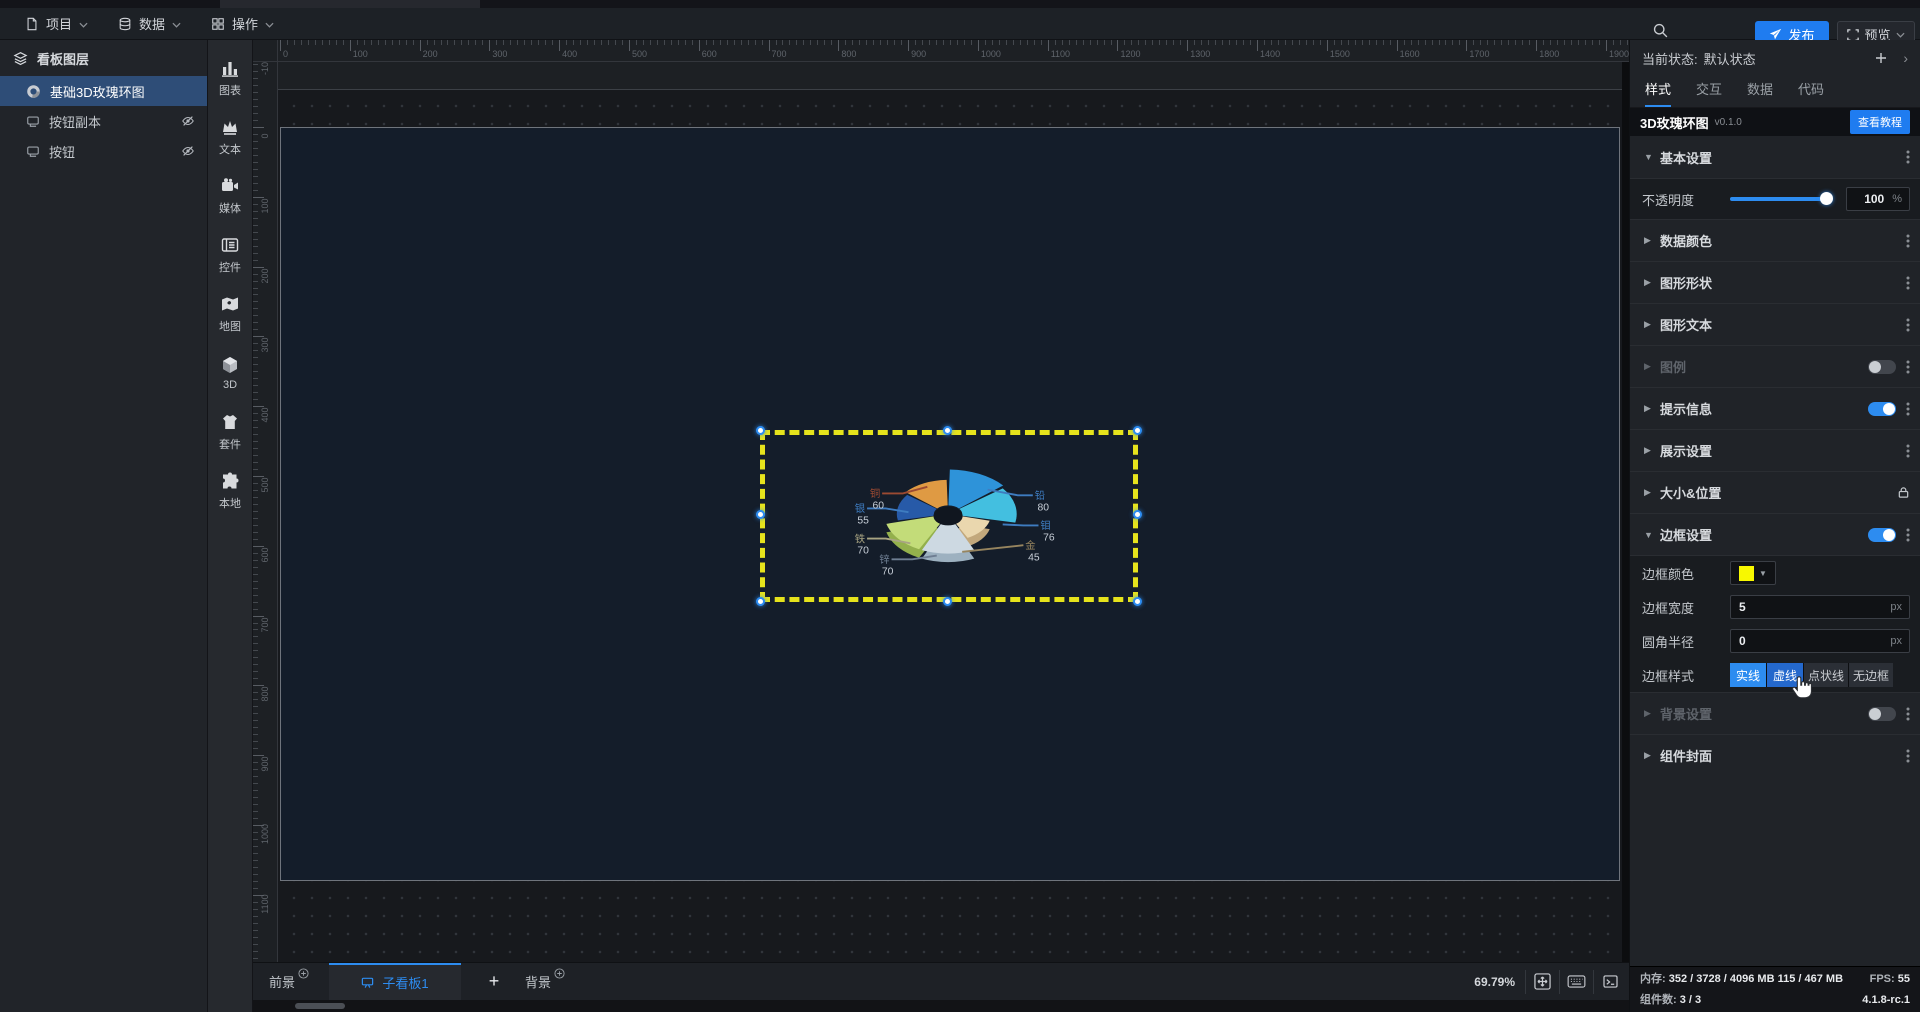  Describe the element at coordinates (1775, 408) in the screenshot. I see `section-tooltip: ▶ 提示信息` at that location.